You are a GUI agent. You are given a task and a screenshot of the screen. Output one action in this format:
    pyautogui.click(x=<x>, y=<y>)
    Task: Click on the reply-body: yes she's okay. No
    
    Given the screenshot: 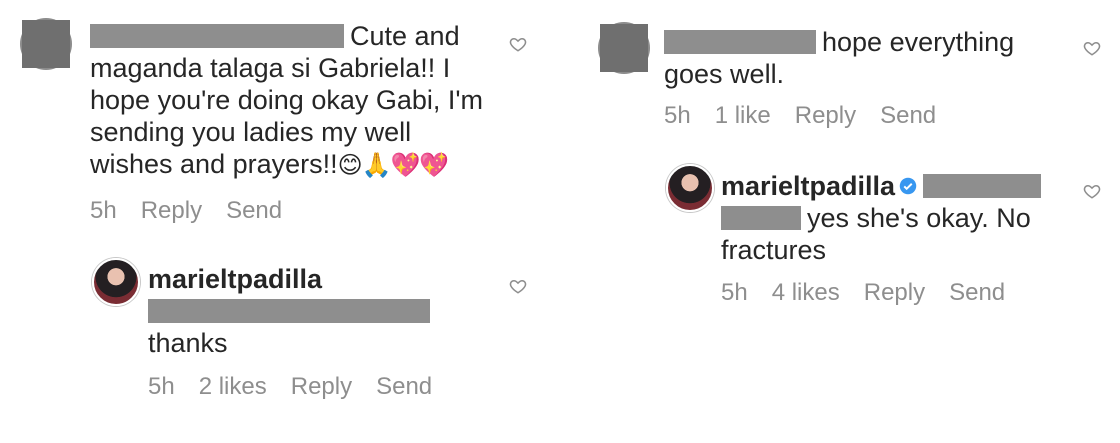 What is the action you would take?
    pyautogui.click(x=919, y=218)
    